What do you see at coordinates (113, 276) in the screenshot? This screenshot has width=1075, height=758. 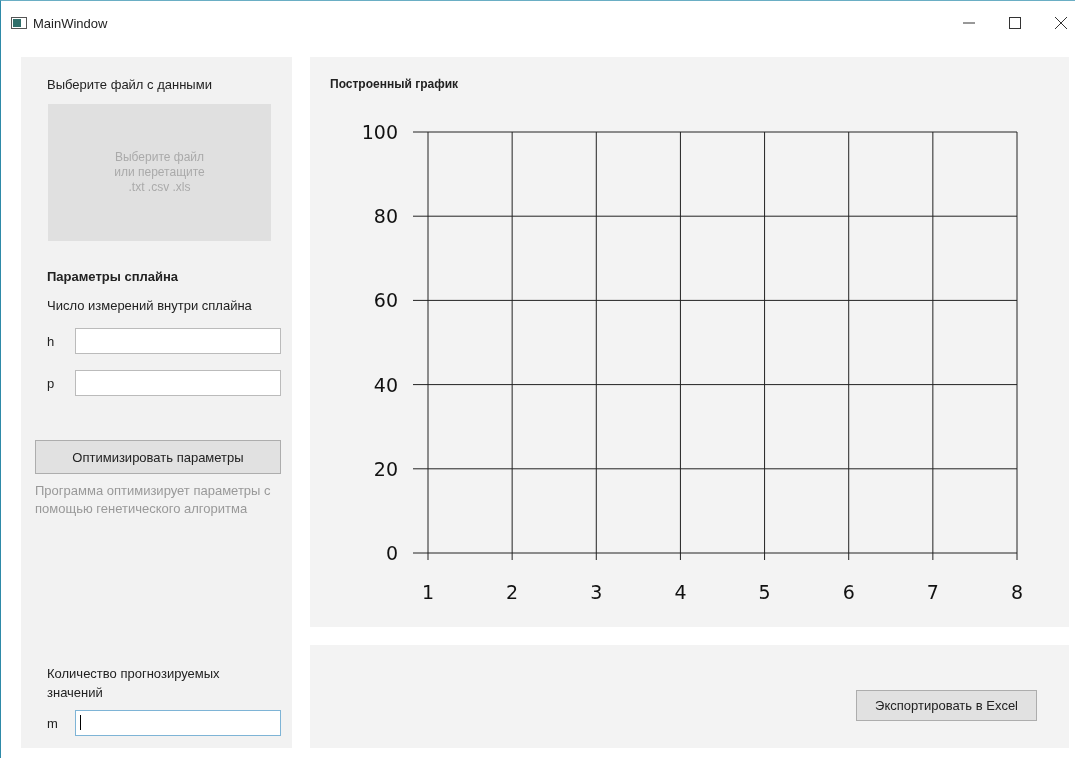 I see `spline-heading: Параметры сплайна` at bounding box center [113, 276].